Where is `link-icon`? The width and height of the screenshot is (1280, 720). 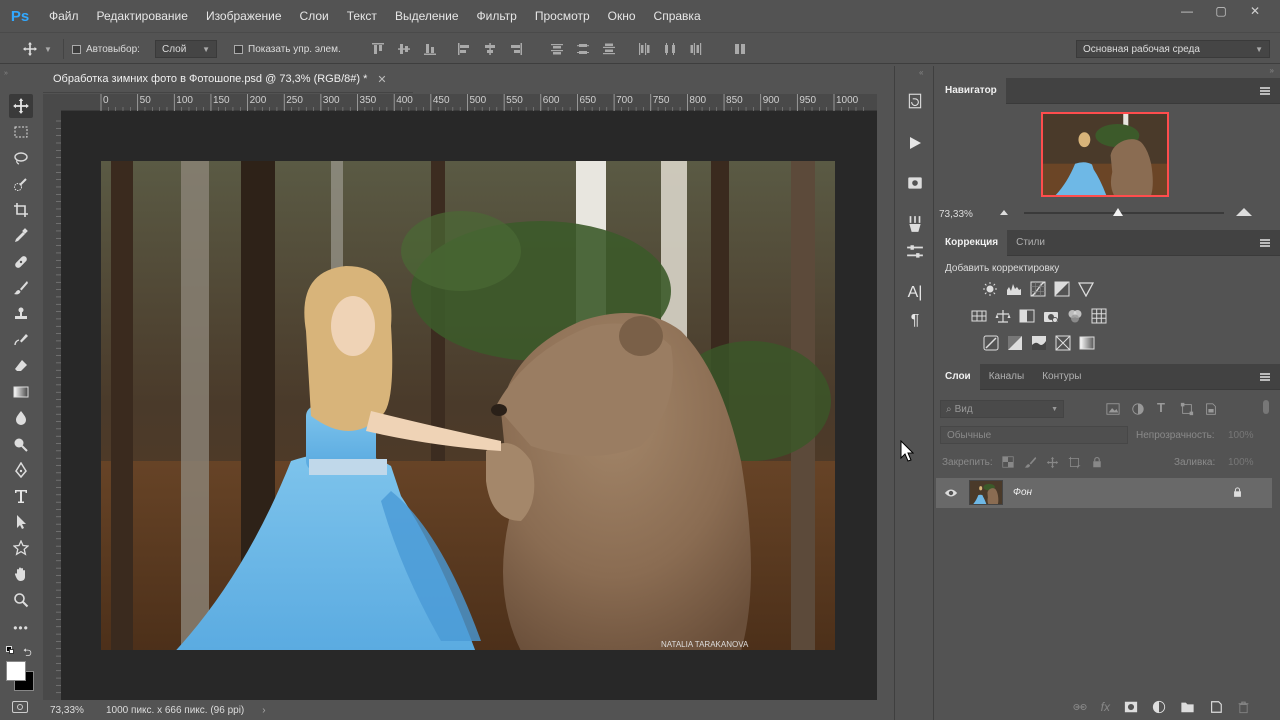
link-icon is located at coordinates (1080, 707).